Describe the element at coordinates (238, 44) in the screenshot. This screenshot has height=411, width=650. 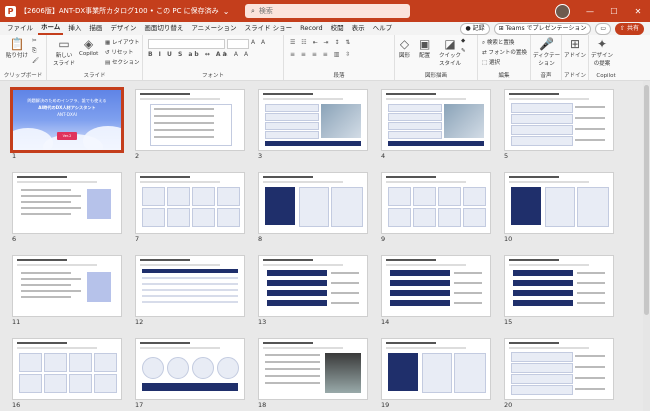
I see `font-size-select` at that location.